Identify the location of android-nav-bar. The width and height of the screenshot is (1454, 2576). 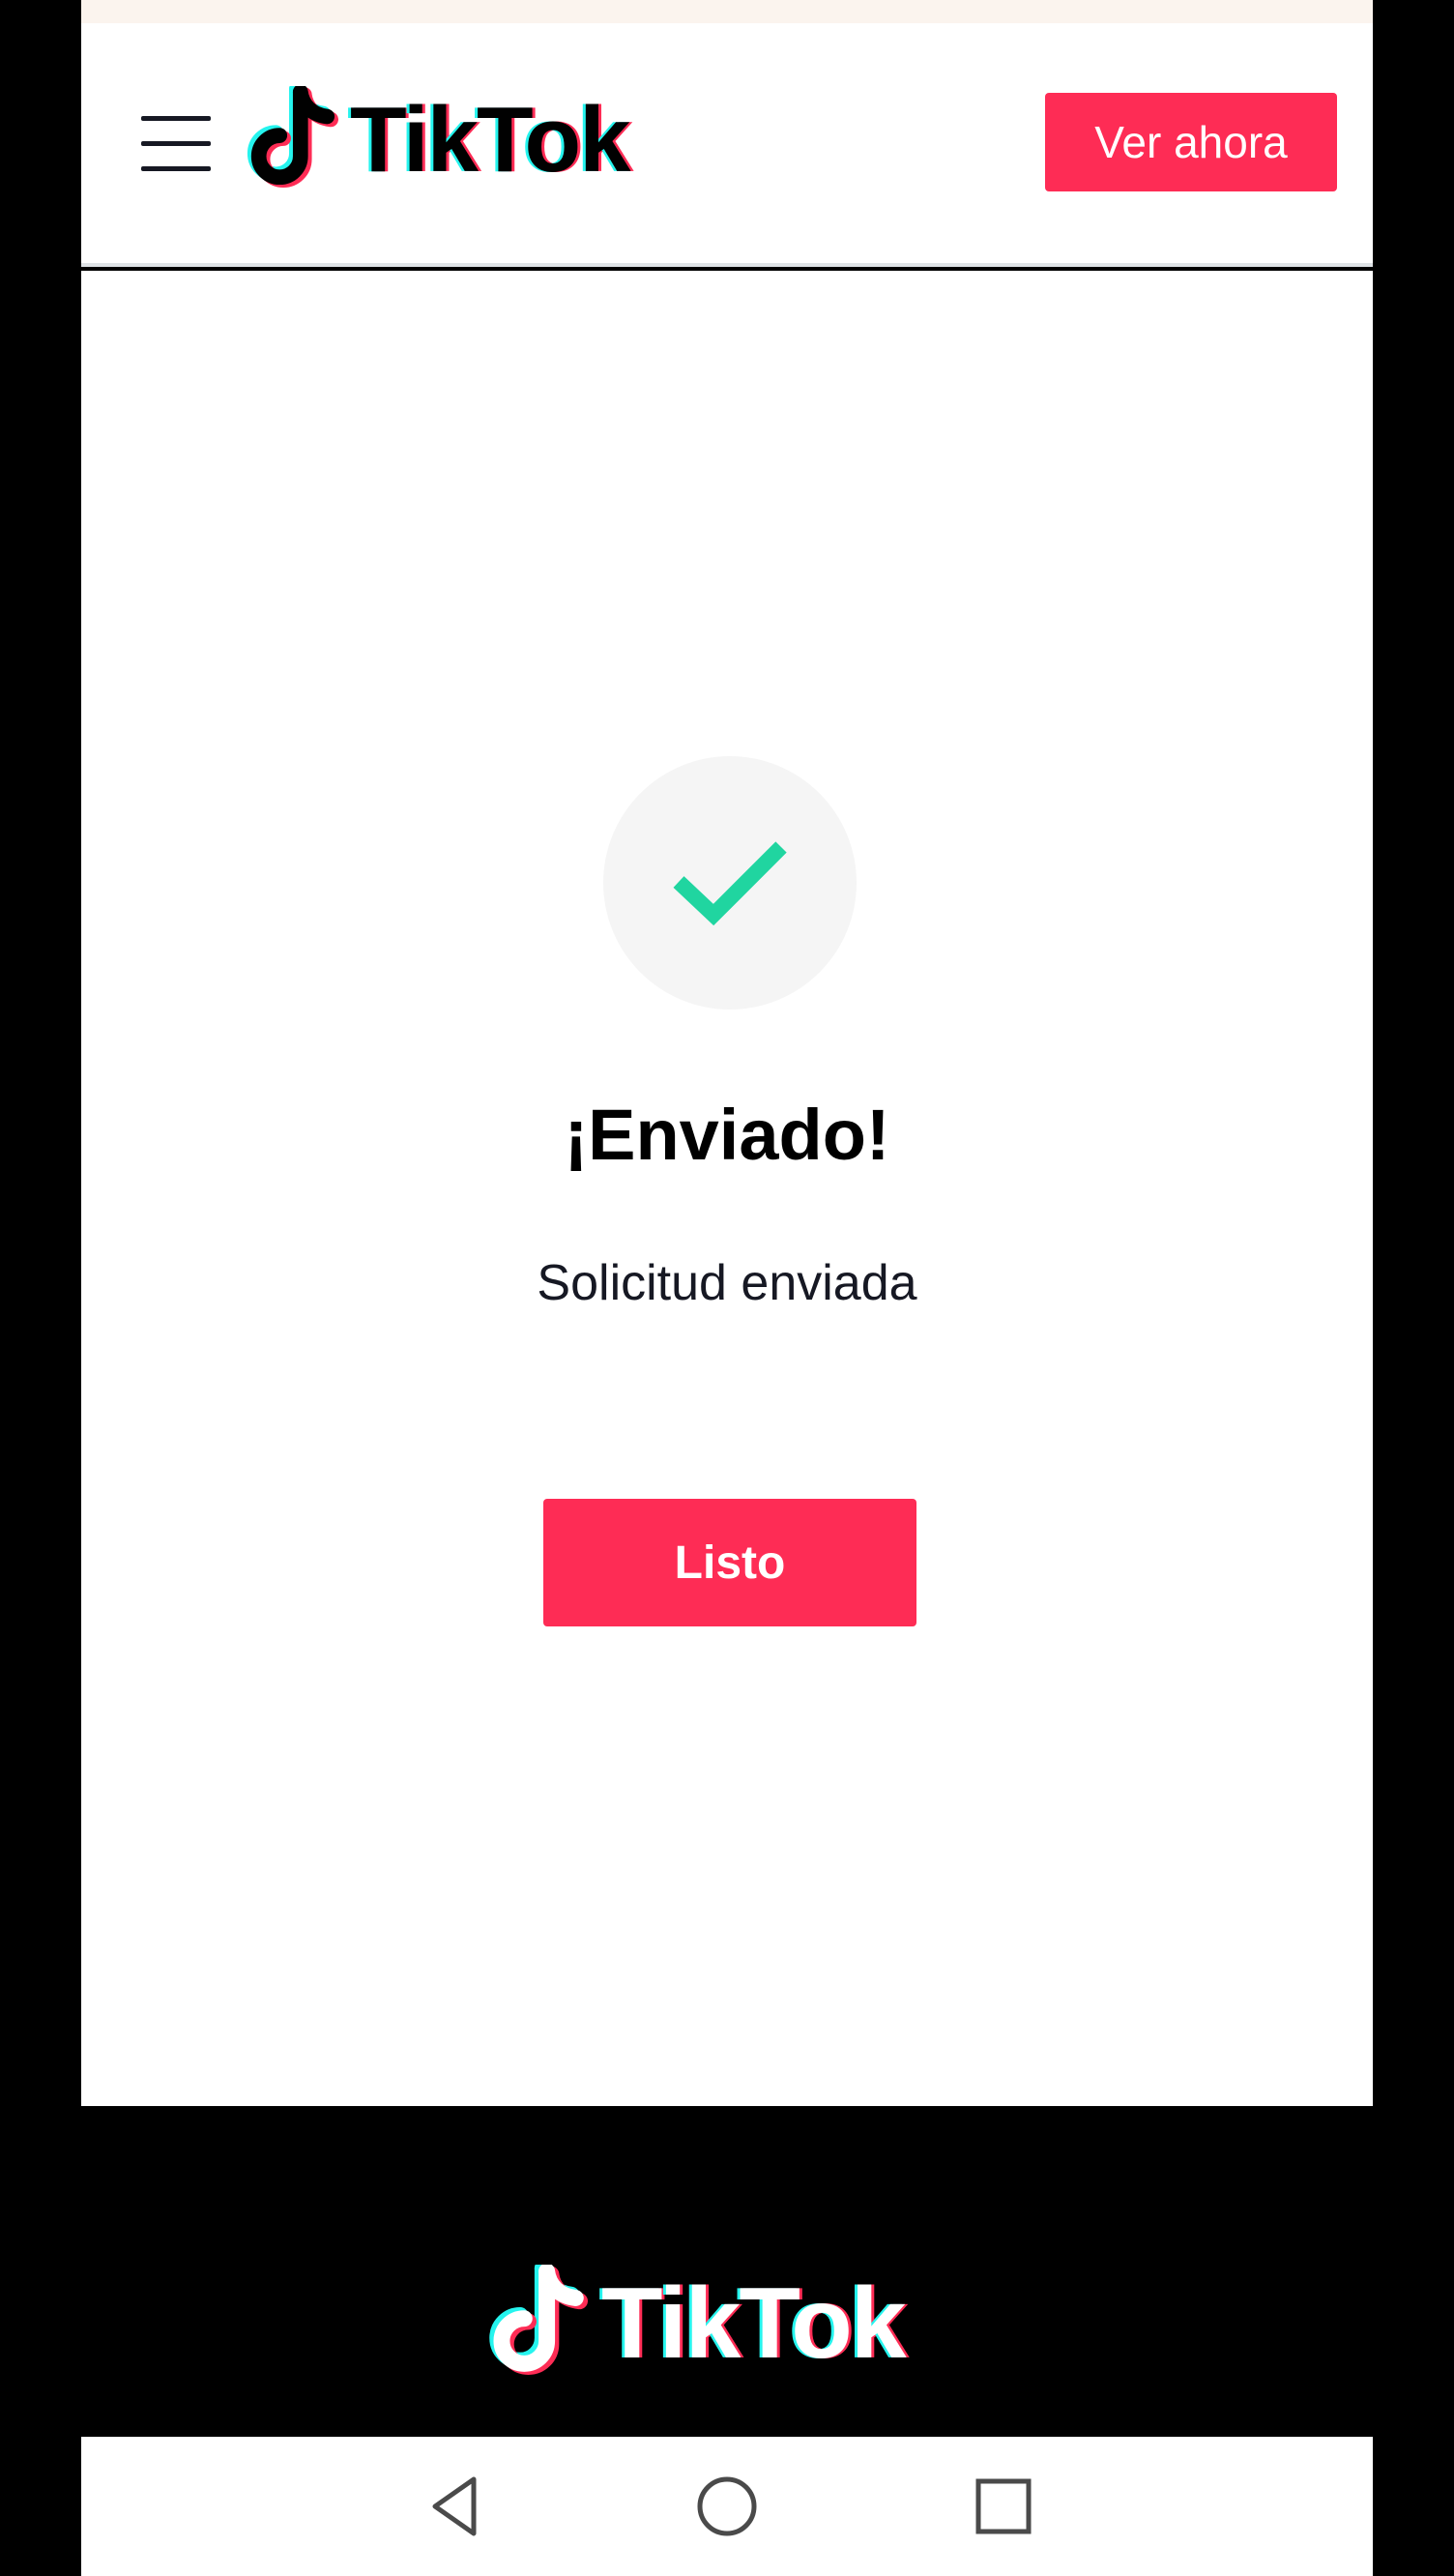
(727, 2506).